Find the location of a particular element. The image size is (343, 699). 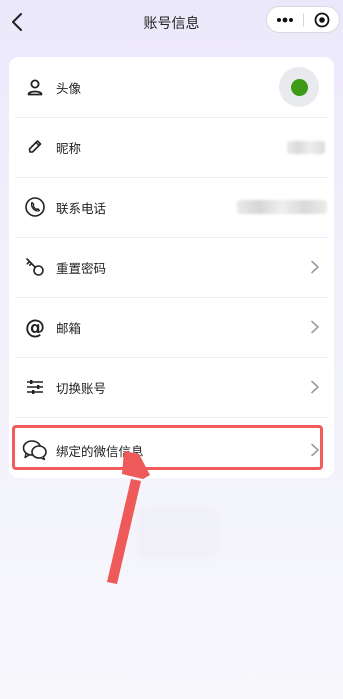

nav-bar: 账号信息 is located at coordinates (171, 22).